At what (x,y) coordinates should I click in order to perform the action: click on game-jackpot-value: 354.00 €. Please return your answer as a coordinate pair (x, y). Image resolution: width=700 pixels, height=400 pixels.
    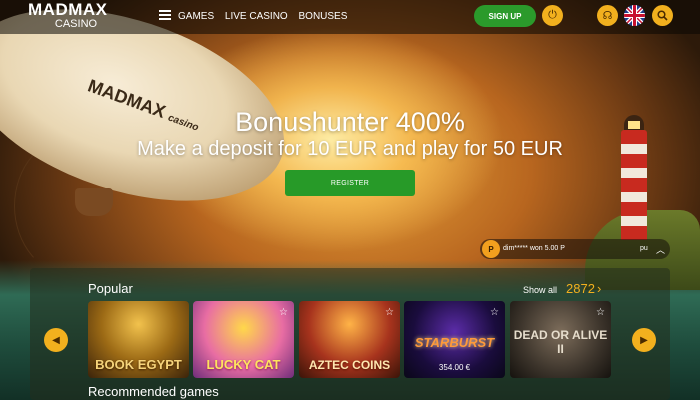
    Looking at the image, I should click on (454, 367).